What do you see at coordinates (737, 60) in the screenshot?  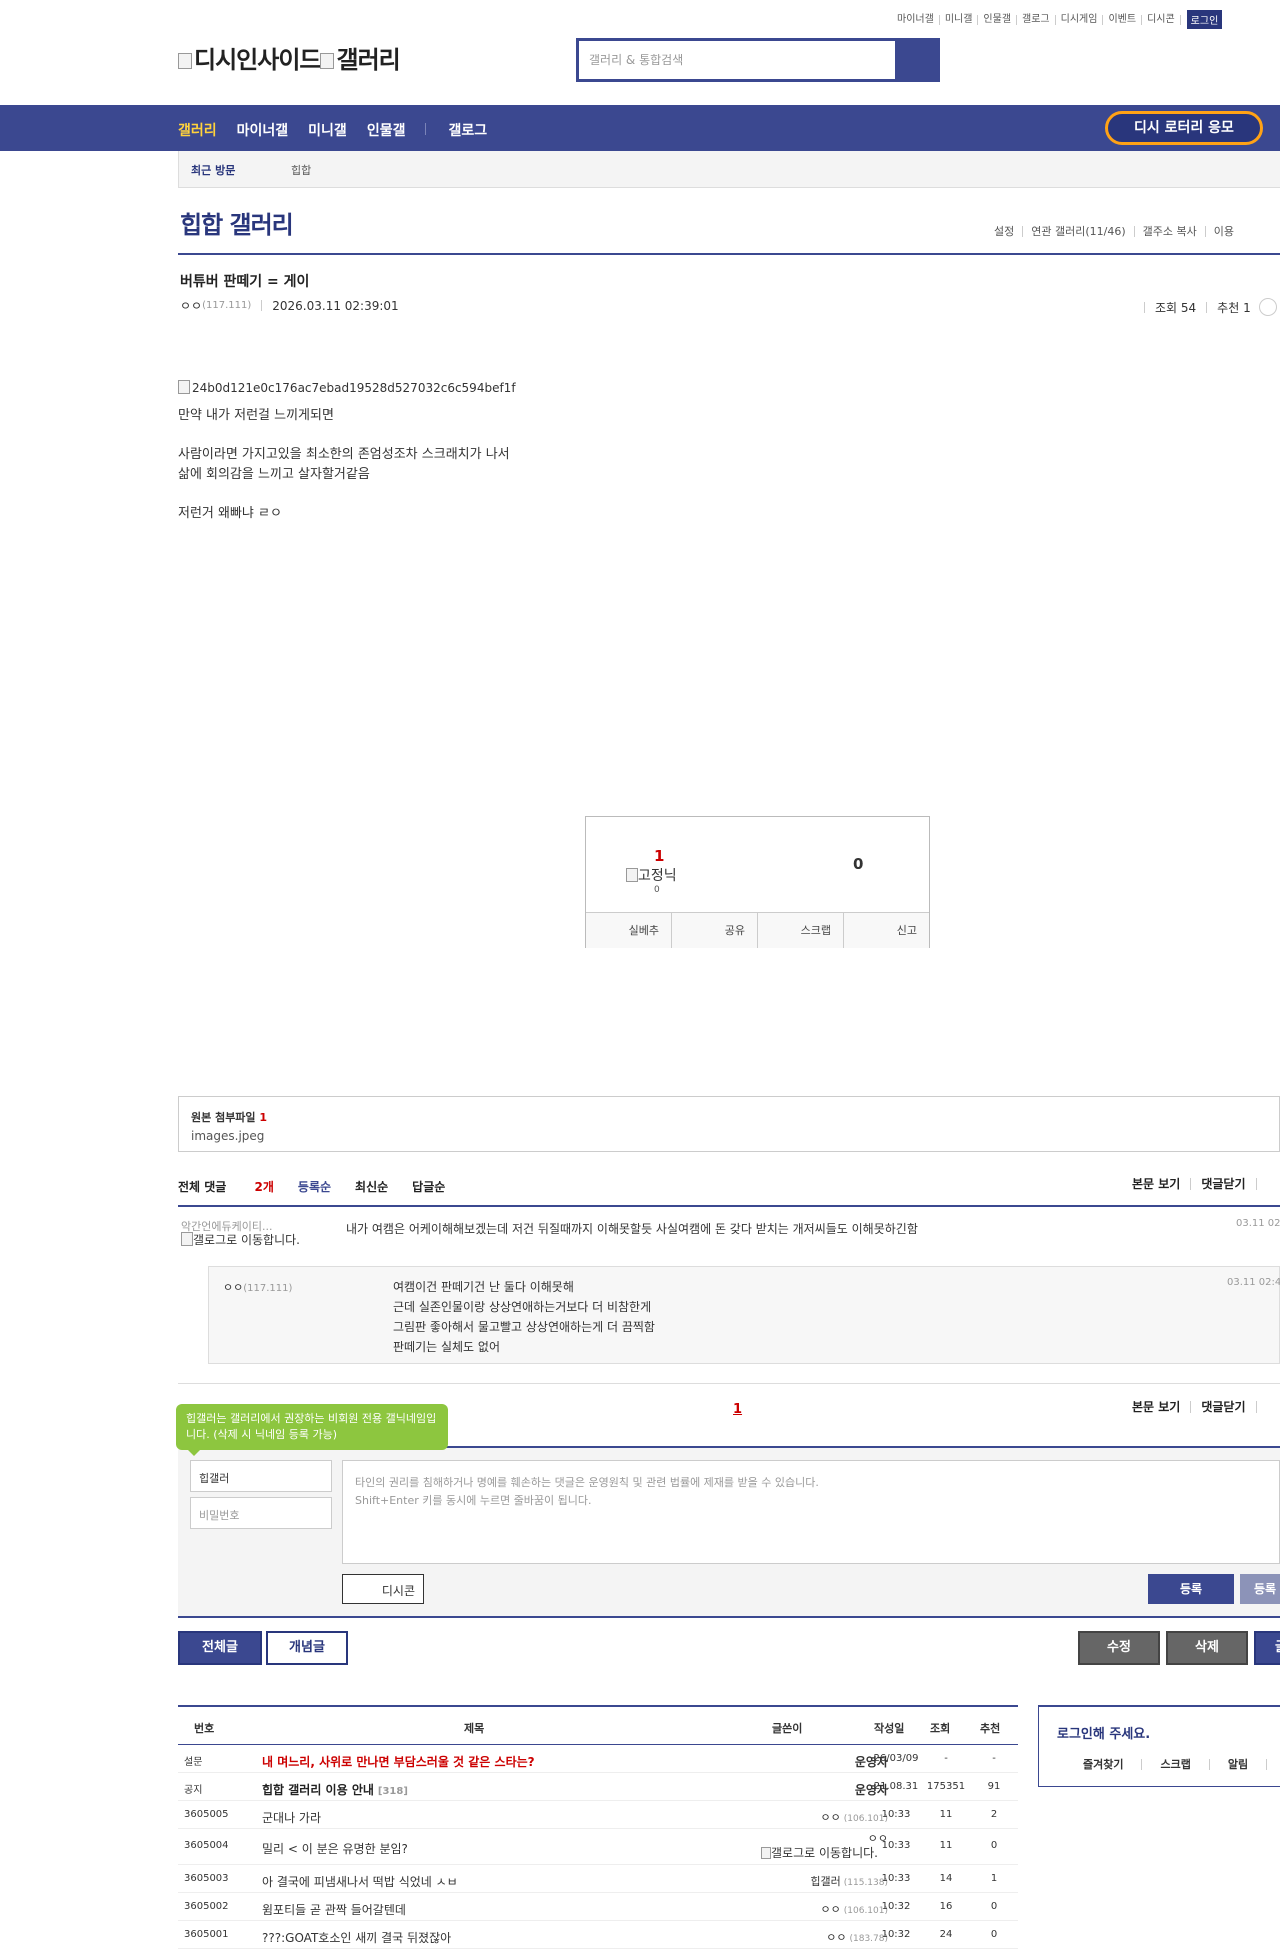 I see `search-input: 갤러리 & 통합검색` at bounding box center [737, 60].